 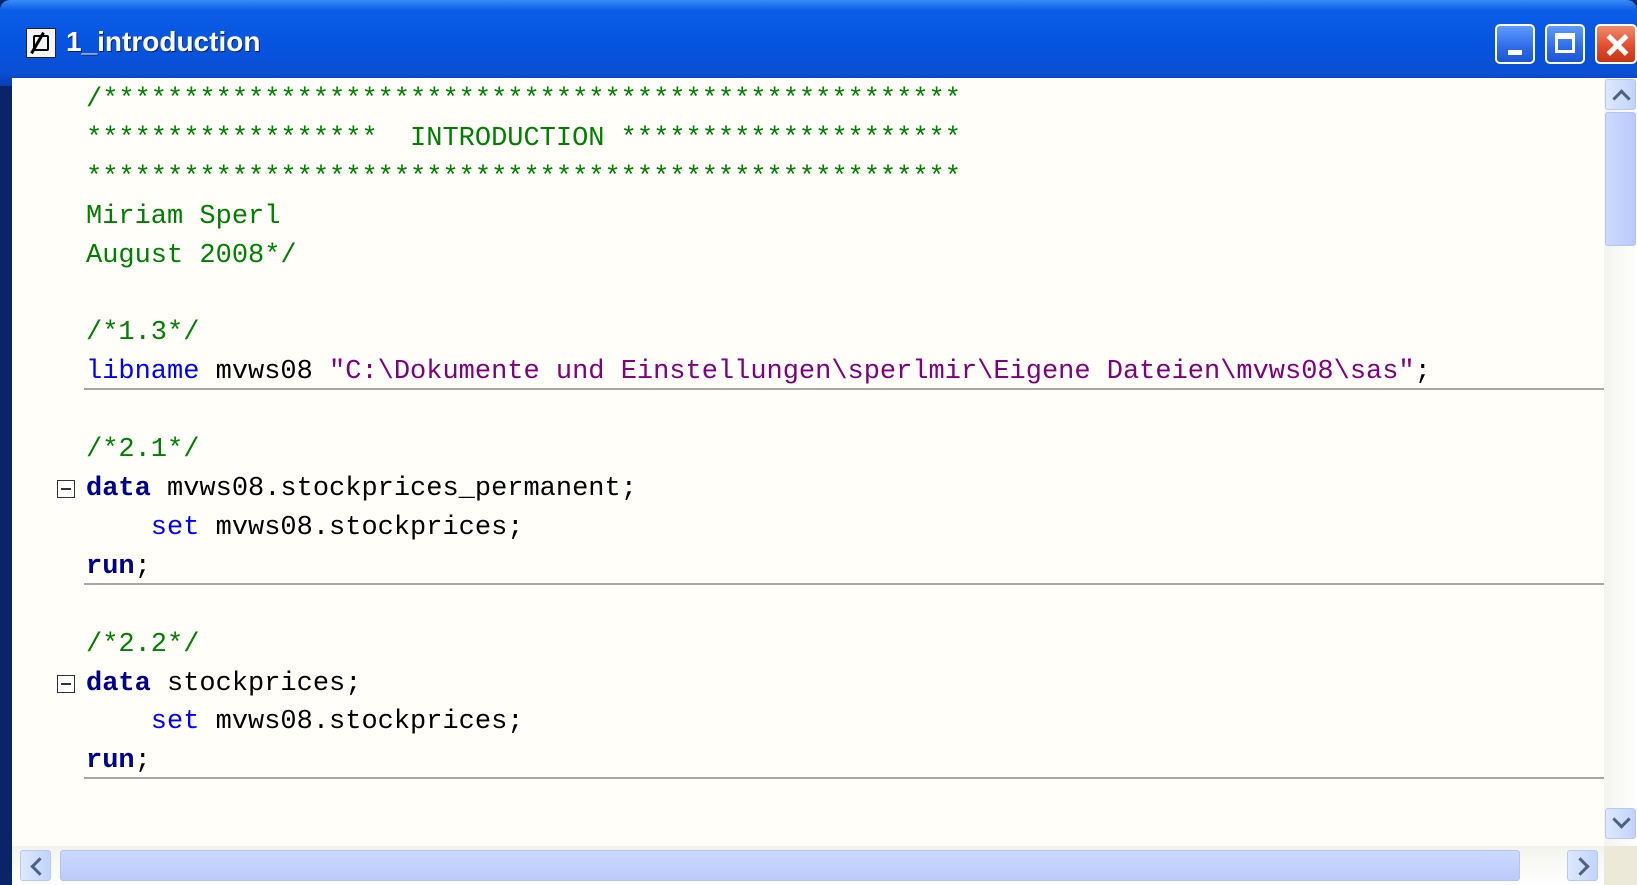 What do you see at coordinates (38, 462) in the screenshot?
I see `fold-gutter` at bounding box center [38, 462].